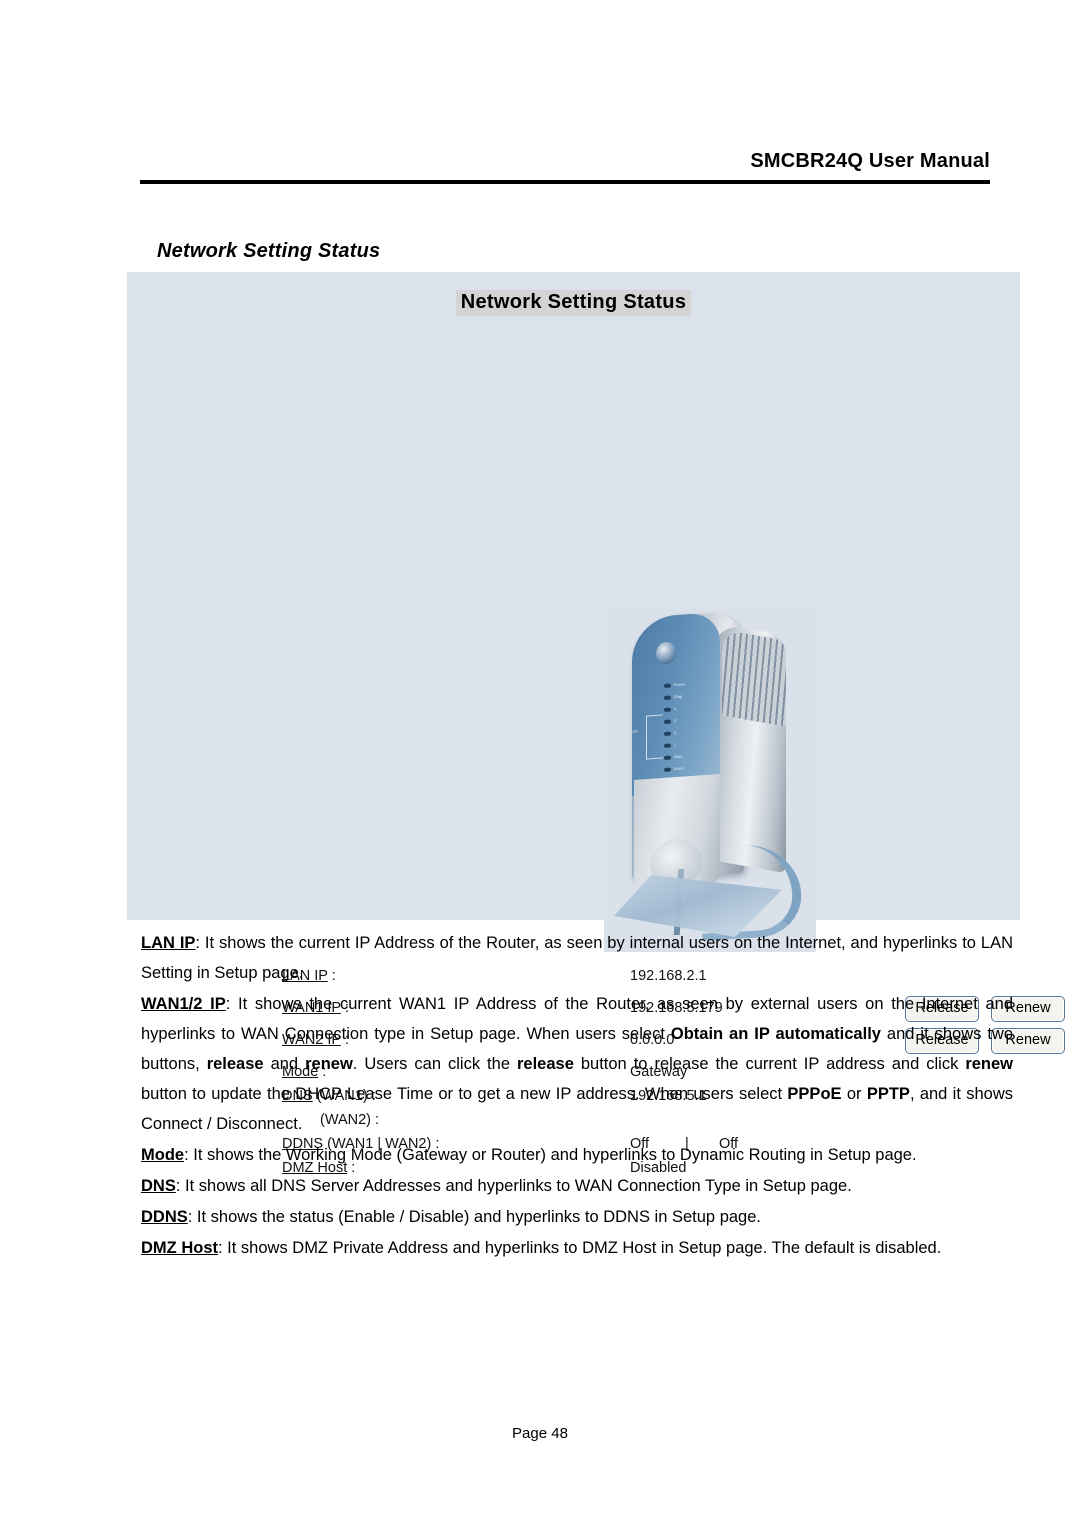 Image resolution: width=1080 pixels, height=1528 pixels. Describe the element at coordinates (434, 1064) in the screenshot. I see `wan-ip-text-4: . Users can click the` at that location.